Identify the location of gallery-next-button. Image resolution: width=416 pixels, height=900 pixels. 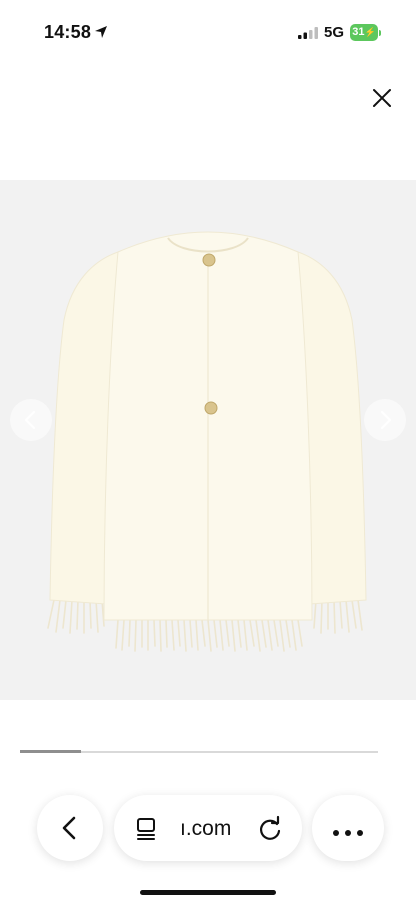
(385, 420).